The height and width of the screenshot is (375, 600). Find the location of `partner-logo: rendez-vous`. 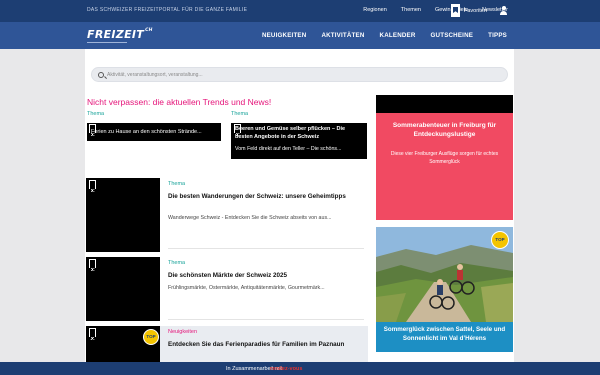

partner-logo: rendez-vous is located at coordinates (286, 369).